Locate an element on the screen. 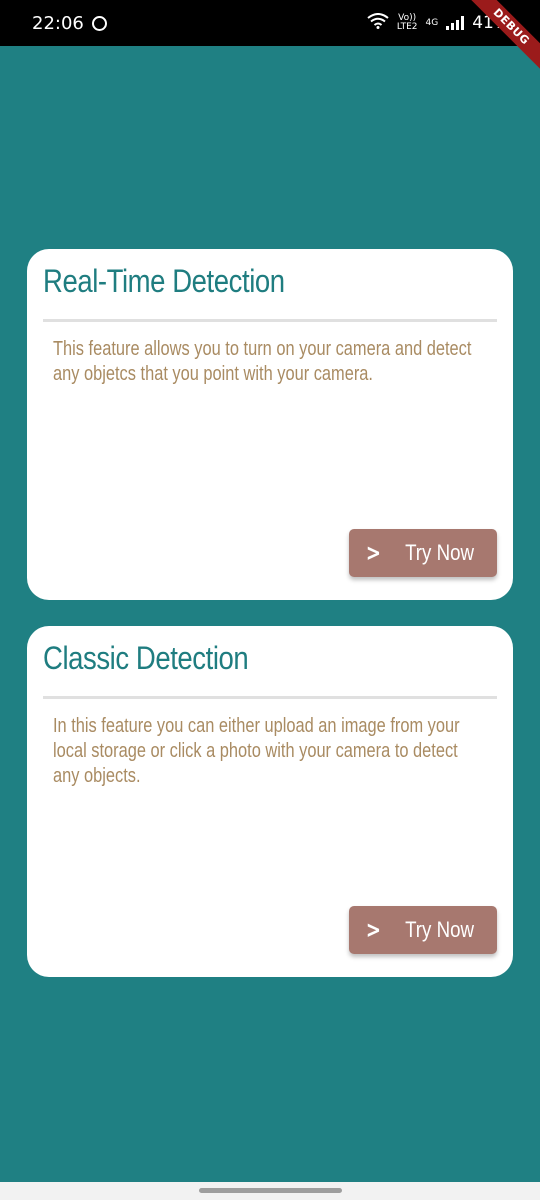 The image size is (540, 1200). volte-indicator: Vo)) LTE2 is located at coordinates (407, 23).